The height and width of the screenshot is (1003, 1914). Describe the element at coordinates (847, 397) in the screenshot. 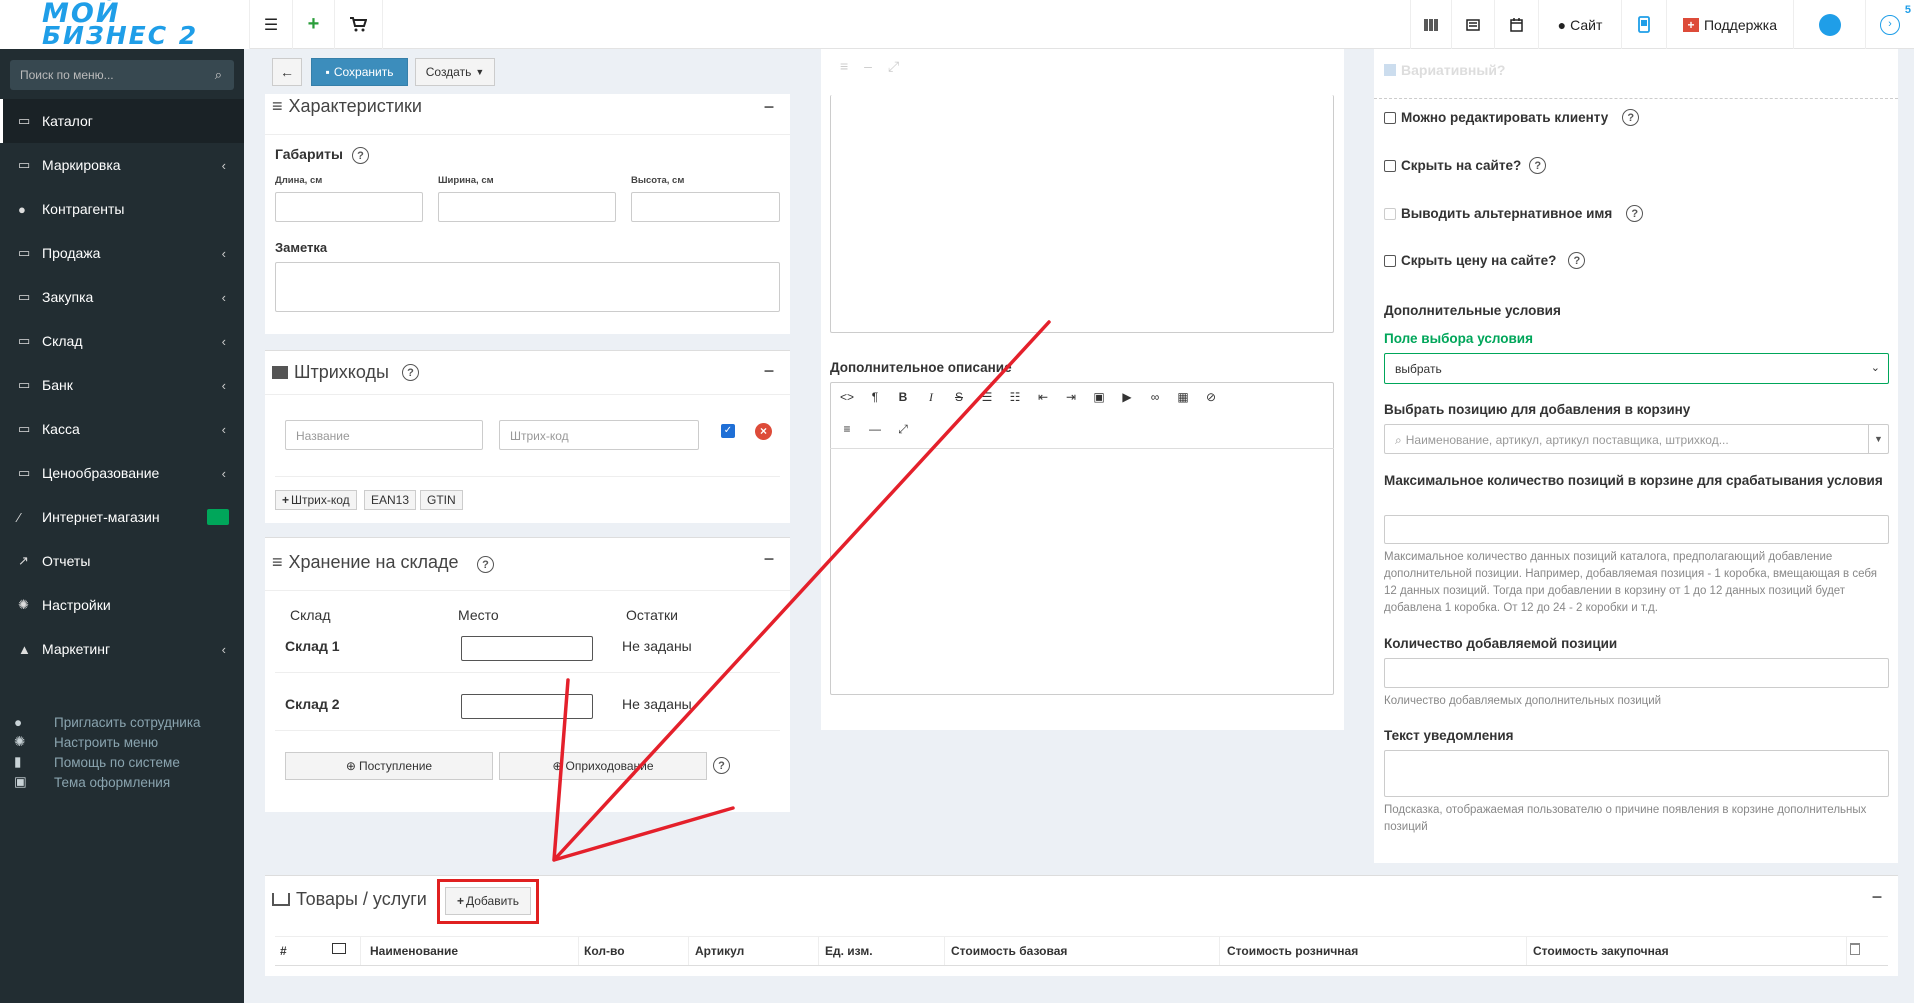

I see `code-icon: <>` at that location.